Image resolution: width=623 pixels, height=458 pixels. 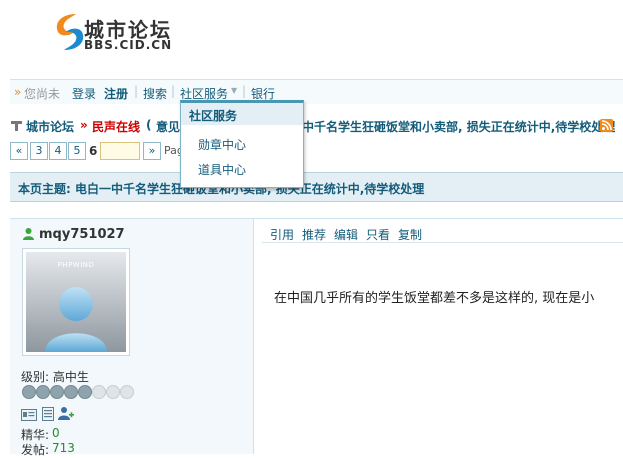 What do you see at coordinates (120, 151) in the screenshot?
I see `pagination-goto-input` at bounding box center [120, 151].